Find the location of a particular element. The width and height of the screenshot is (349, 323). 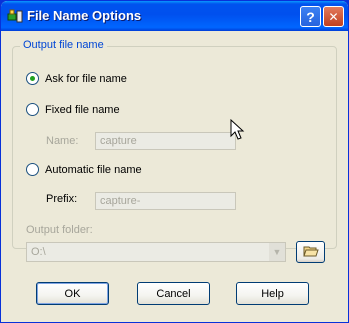

browse-folder-button is located at coordinates (310, 252).